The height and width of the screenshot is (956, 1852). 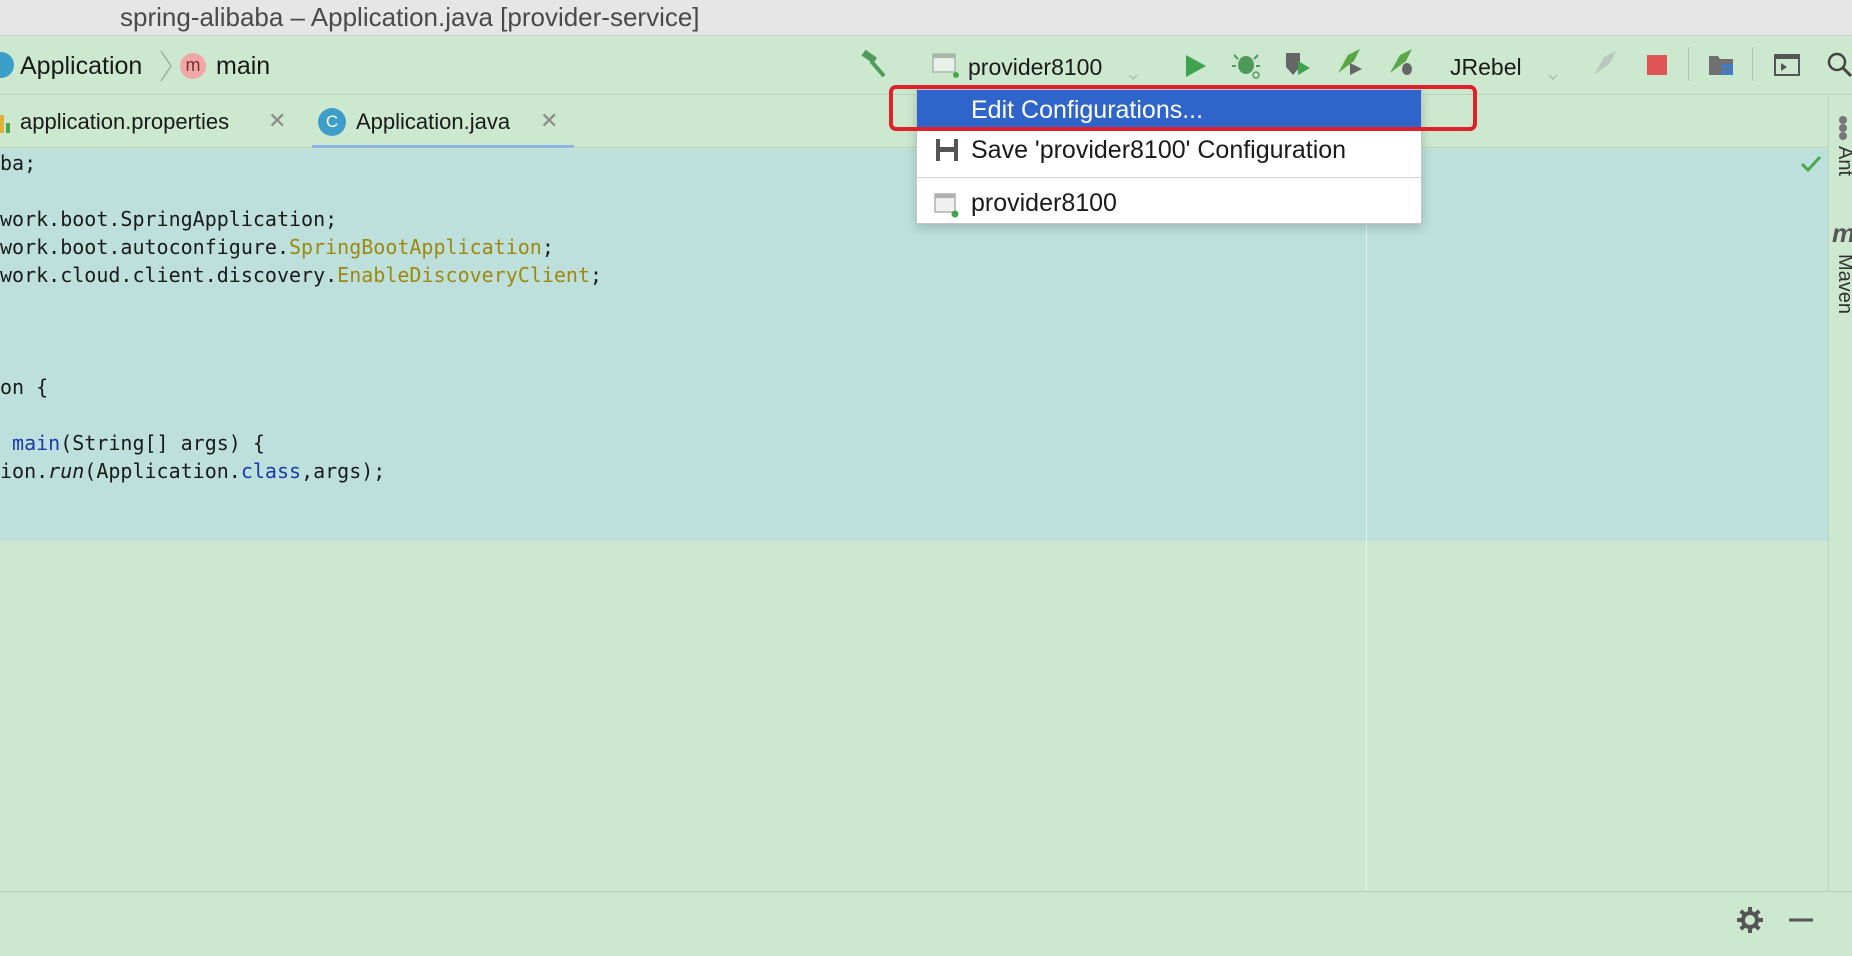 I want to click on breadcrumb-method: main, so click(x=243, y=66).